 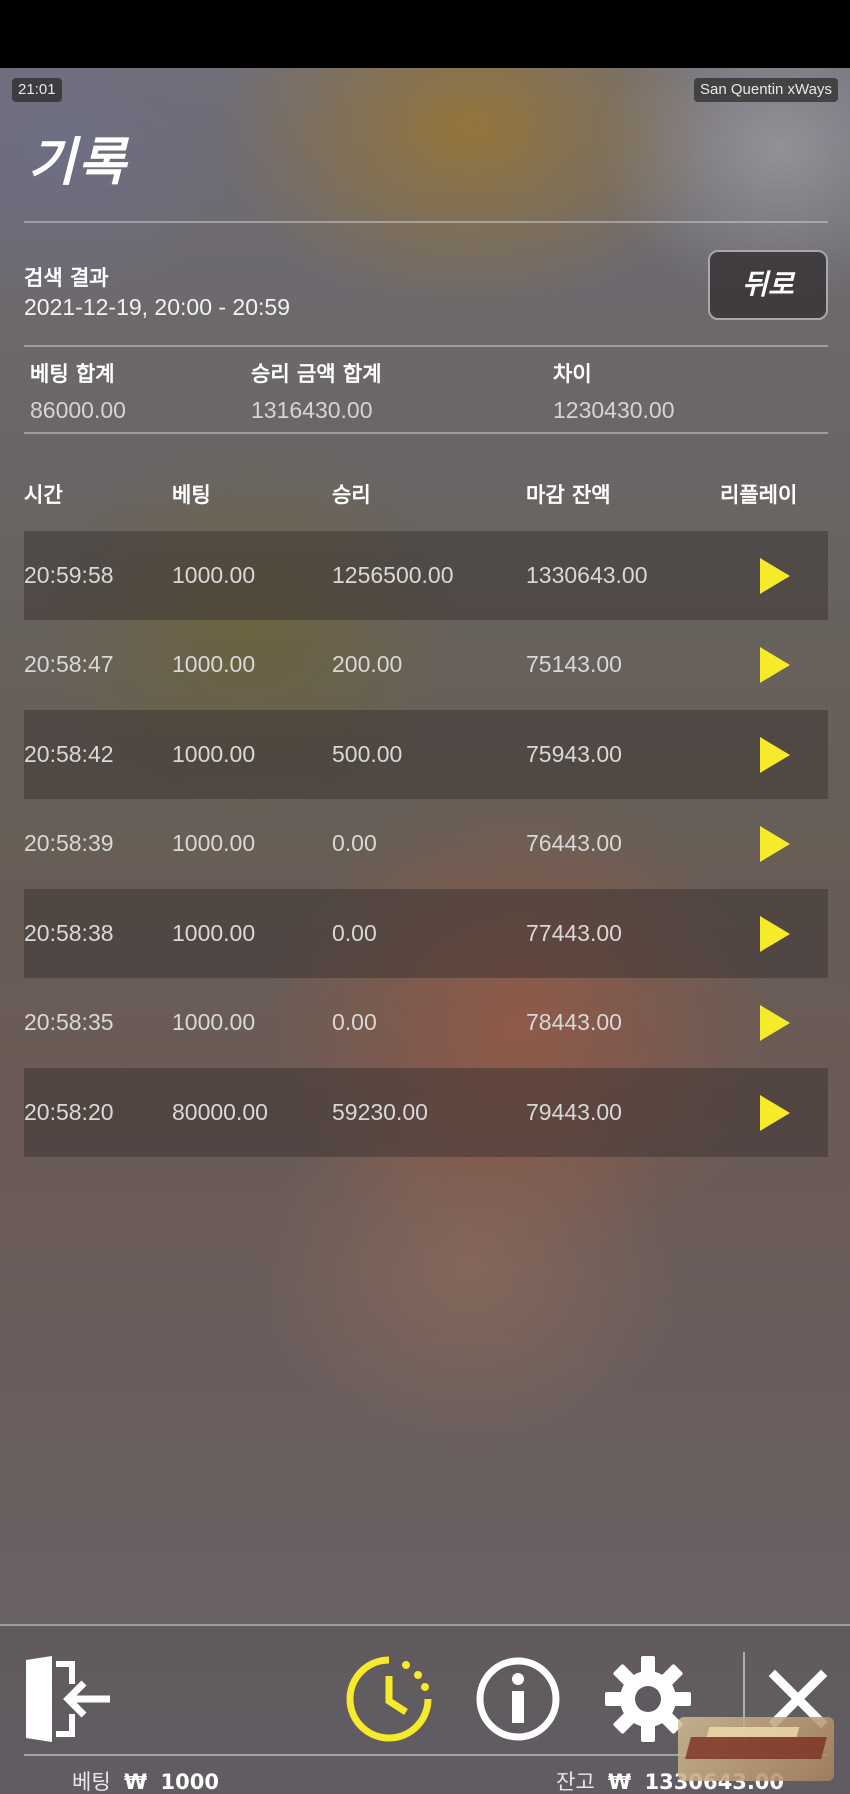 What do you see at coordinates (367, 664) in the screenshot?
I see `row-win: 200.00` at bounding box center [367, 664].